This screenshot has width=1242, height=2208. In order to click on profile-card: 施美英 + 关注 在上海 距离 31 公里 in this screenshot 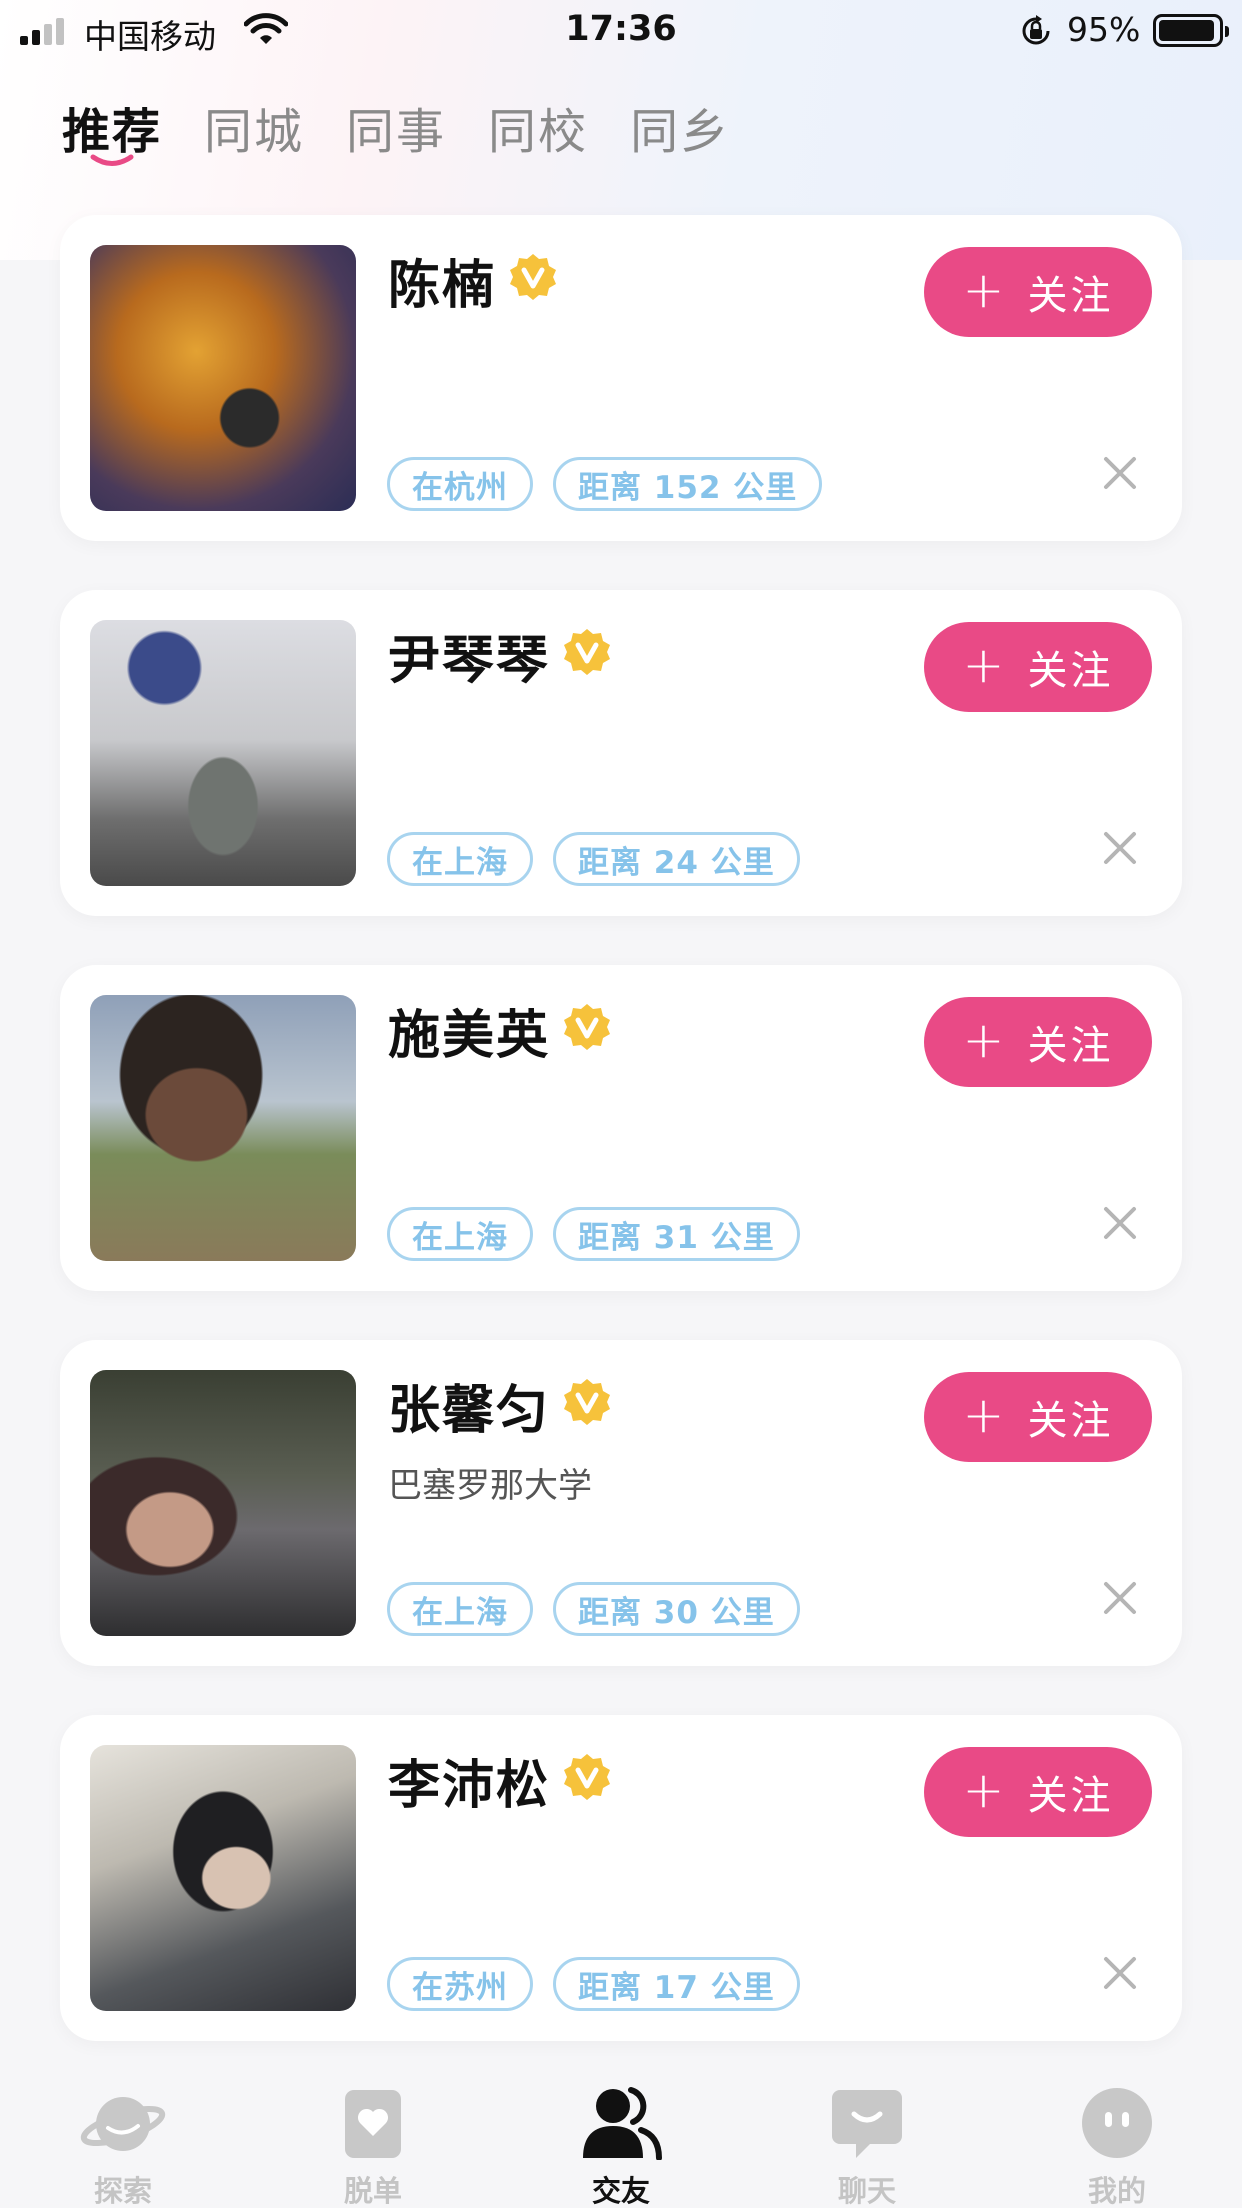, I will do `click(621, 1128)`.